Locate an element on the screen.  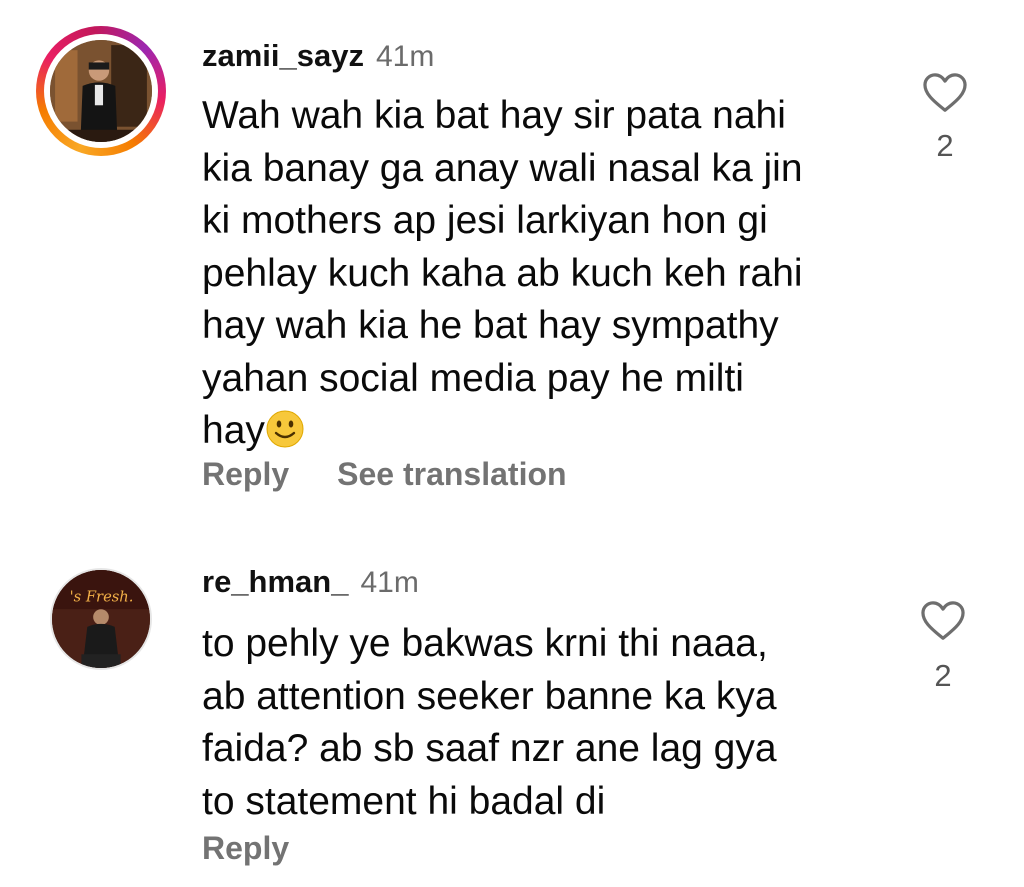
slightly-smiling-face-icon is located at coordinates (285, 429).